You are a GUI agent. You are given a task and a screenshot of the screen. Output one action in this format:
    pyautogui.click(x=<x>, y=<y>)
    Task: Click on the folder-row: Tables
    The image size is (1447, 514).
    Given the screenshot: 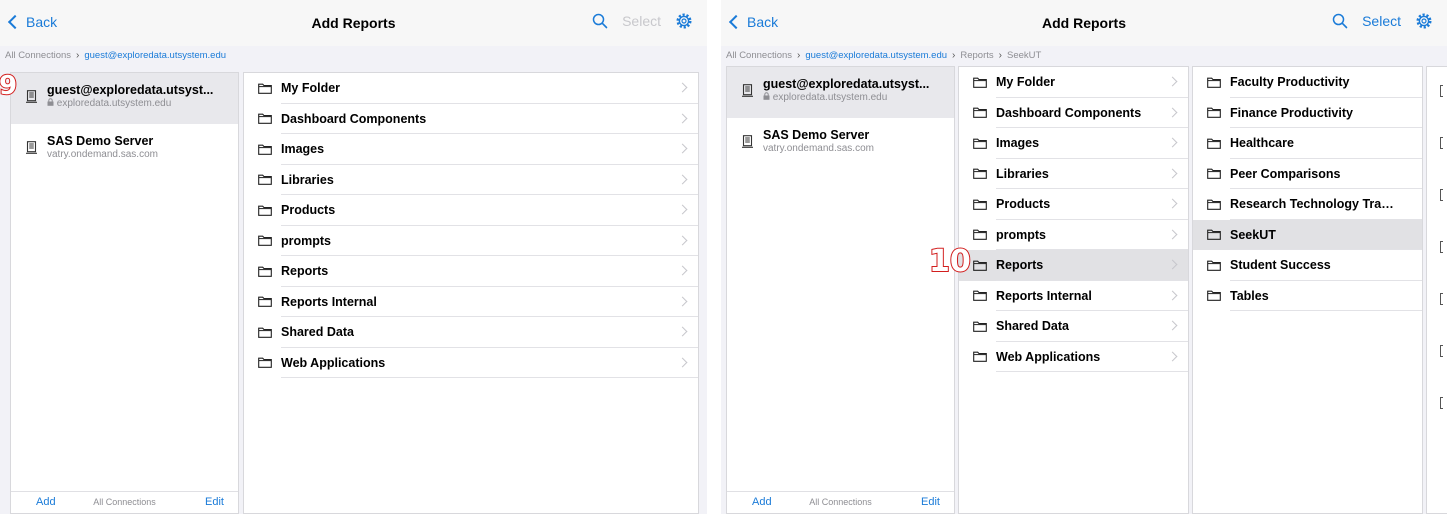 What is the action you would take?
    pyautogui.click(x=1307, y=296)
    